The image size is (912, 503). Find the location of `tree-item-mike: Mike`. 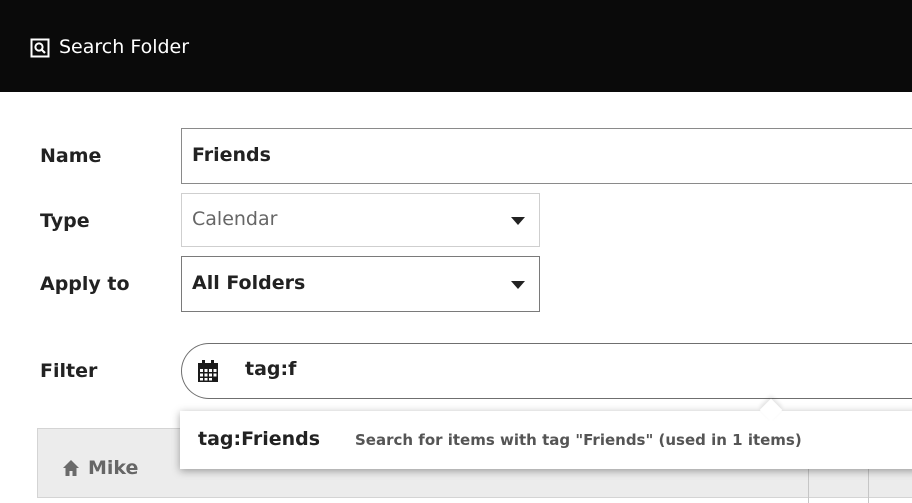

tree-item-mike: Mike is located at coordinates (113, 468).